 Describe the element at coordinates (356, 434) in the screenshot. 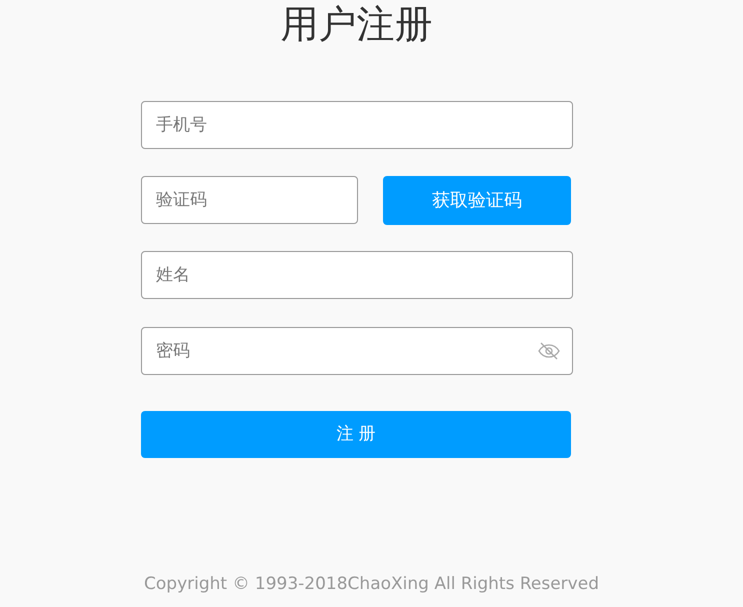

I see `register-button: 注 册` at that location.